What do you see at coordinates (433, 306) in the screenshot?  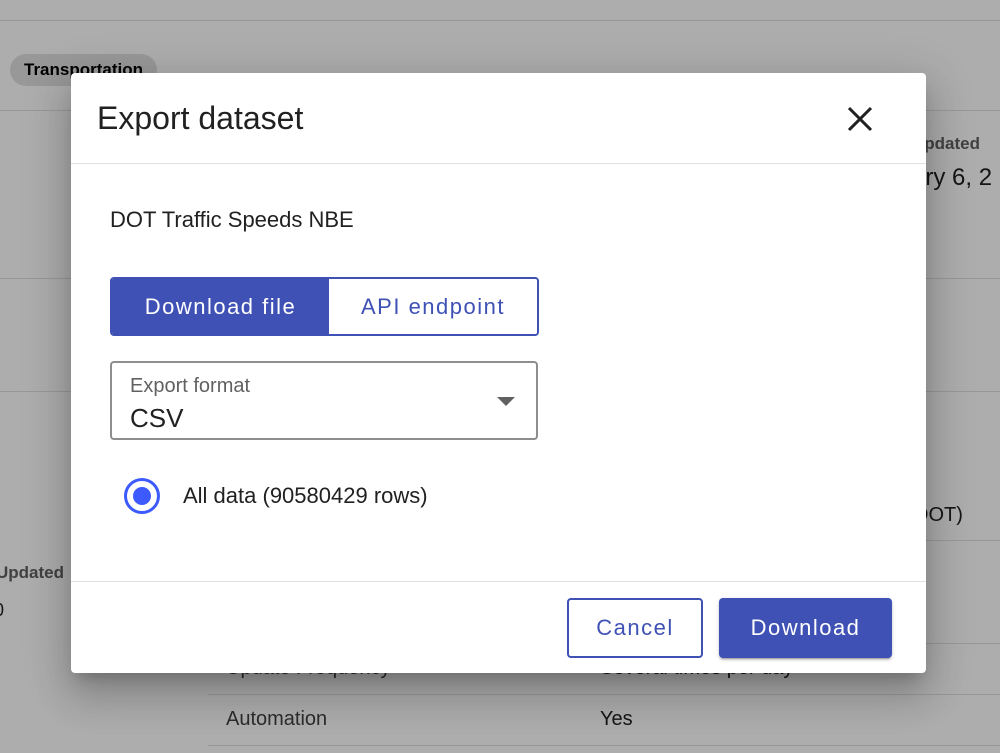 I see `tab-api-endpoint: API endpoint` at bounding box center [433, 306].